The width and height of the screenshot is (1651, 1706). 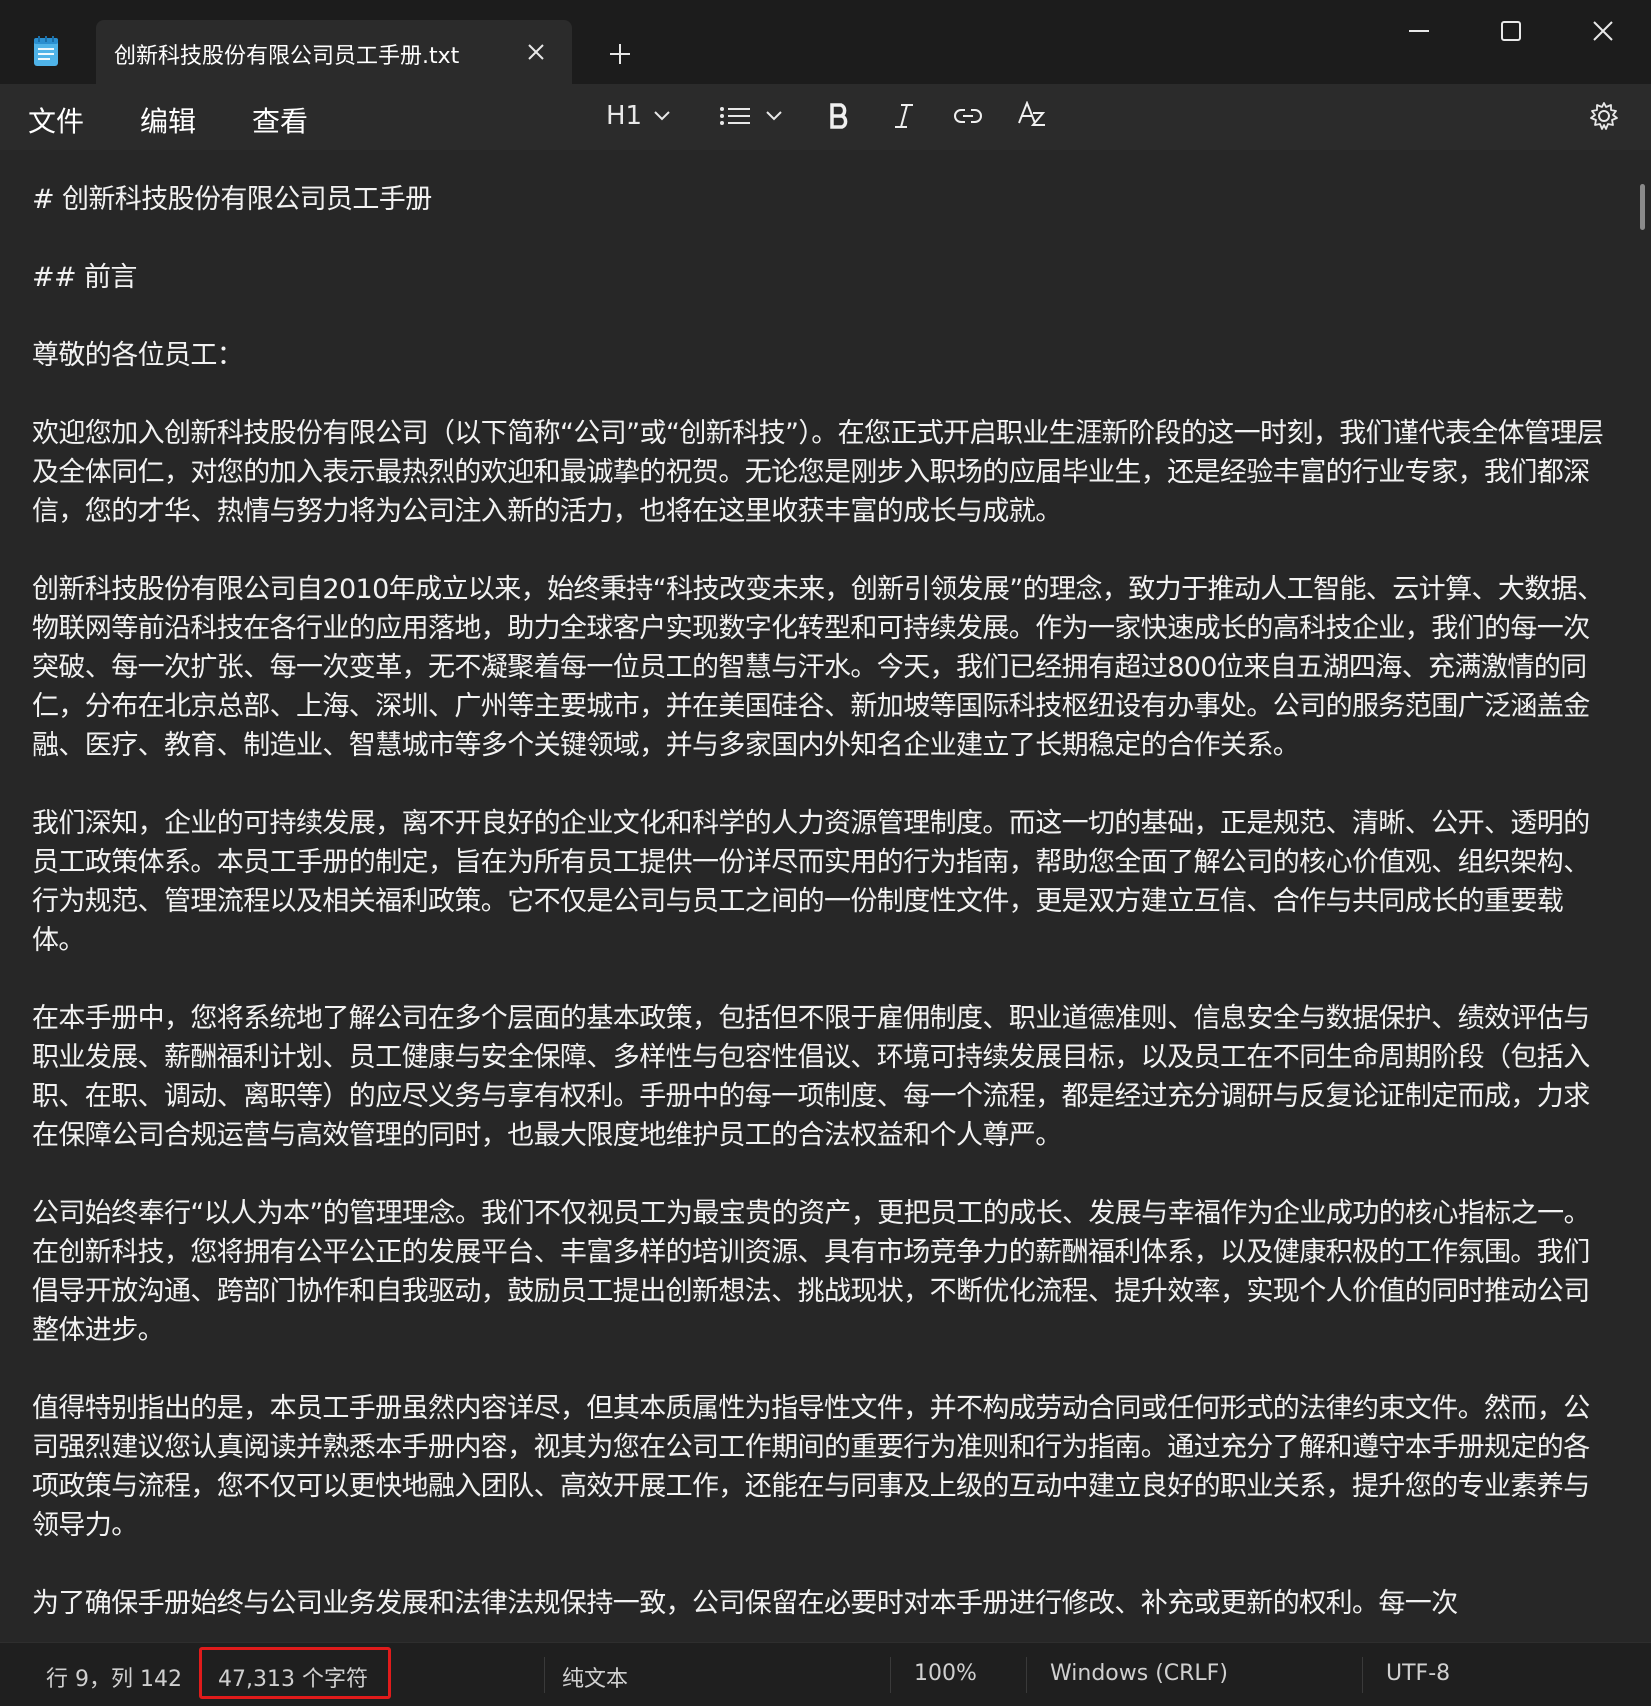 I want to click on notepad-app-icon, so click(x=46, y=51).